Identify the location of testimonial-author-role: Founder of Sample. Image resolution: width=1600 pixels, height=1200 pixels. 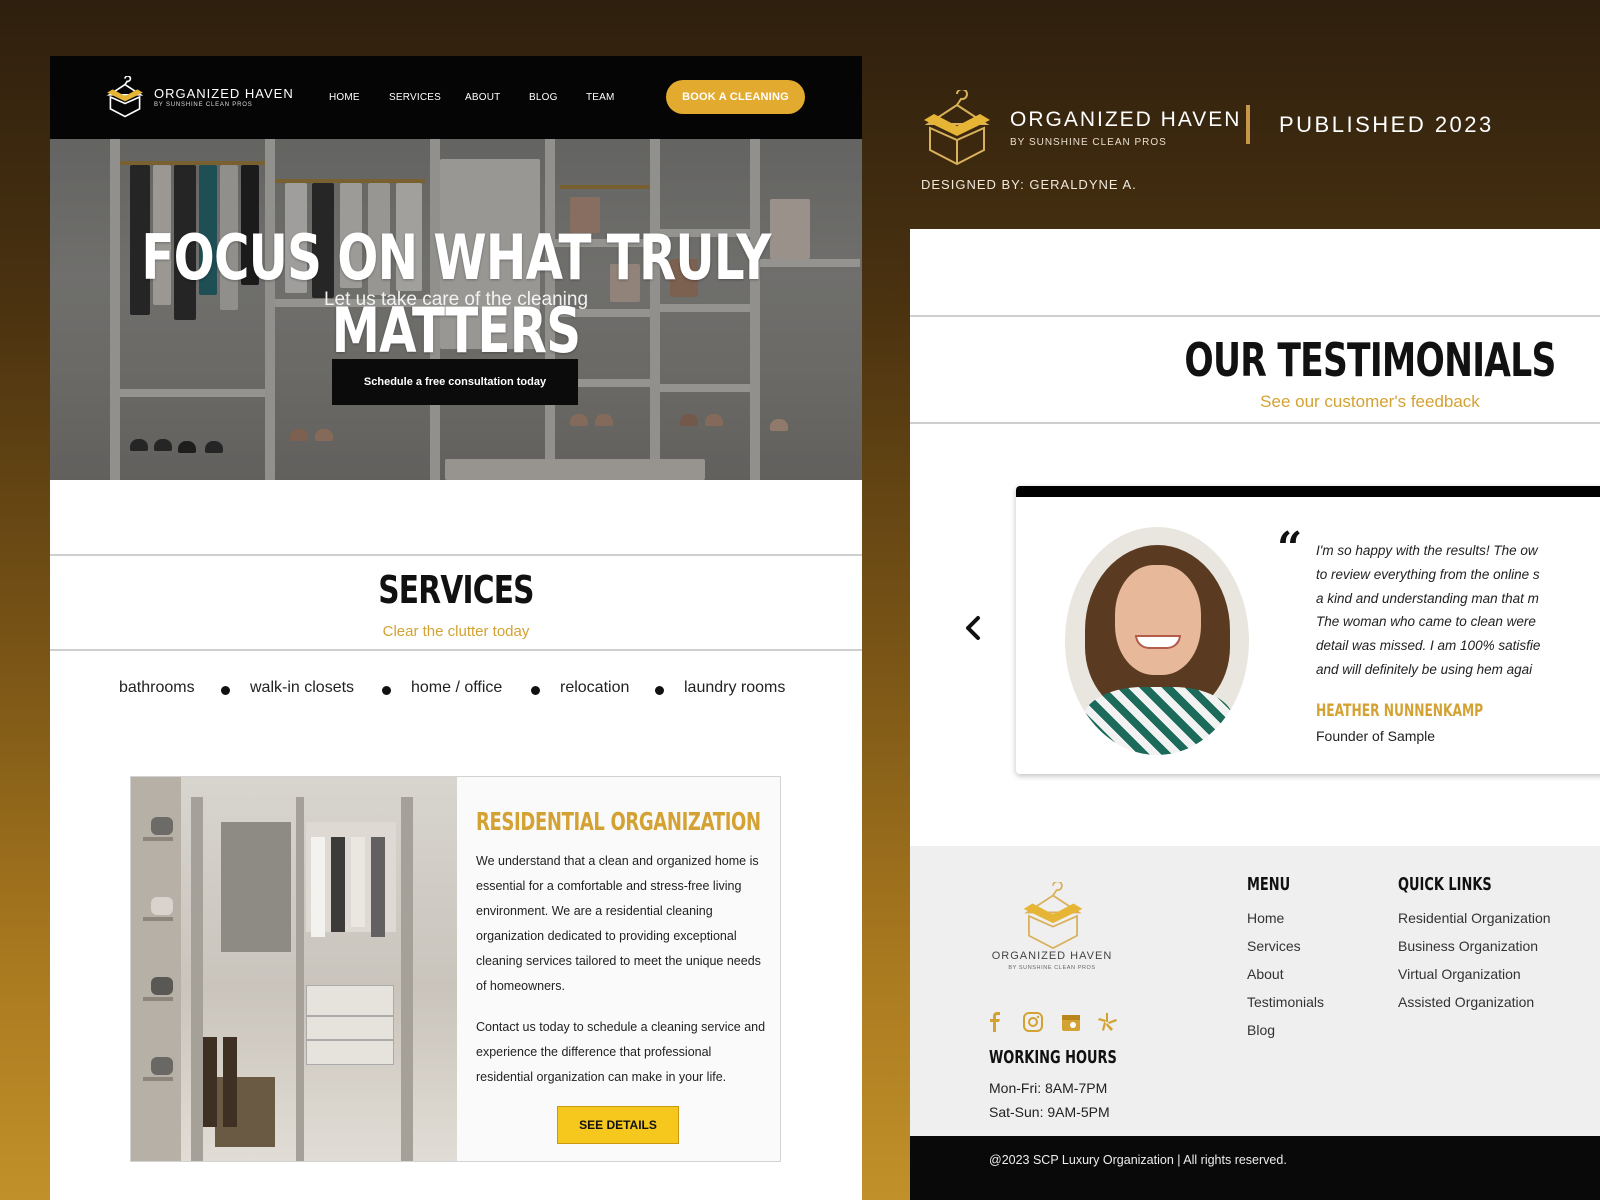
(1376, 736).